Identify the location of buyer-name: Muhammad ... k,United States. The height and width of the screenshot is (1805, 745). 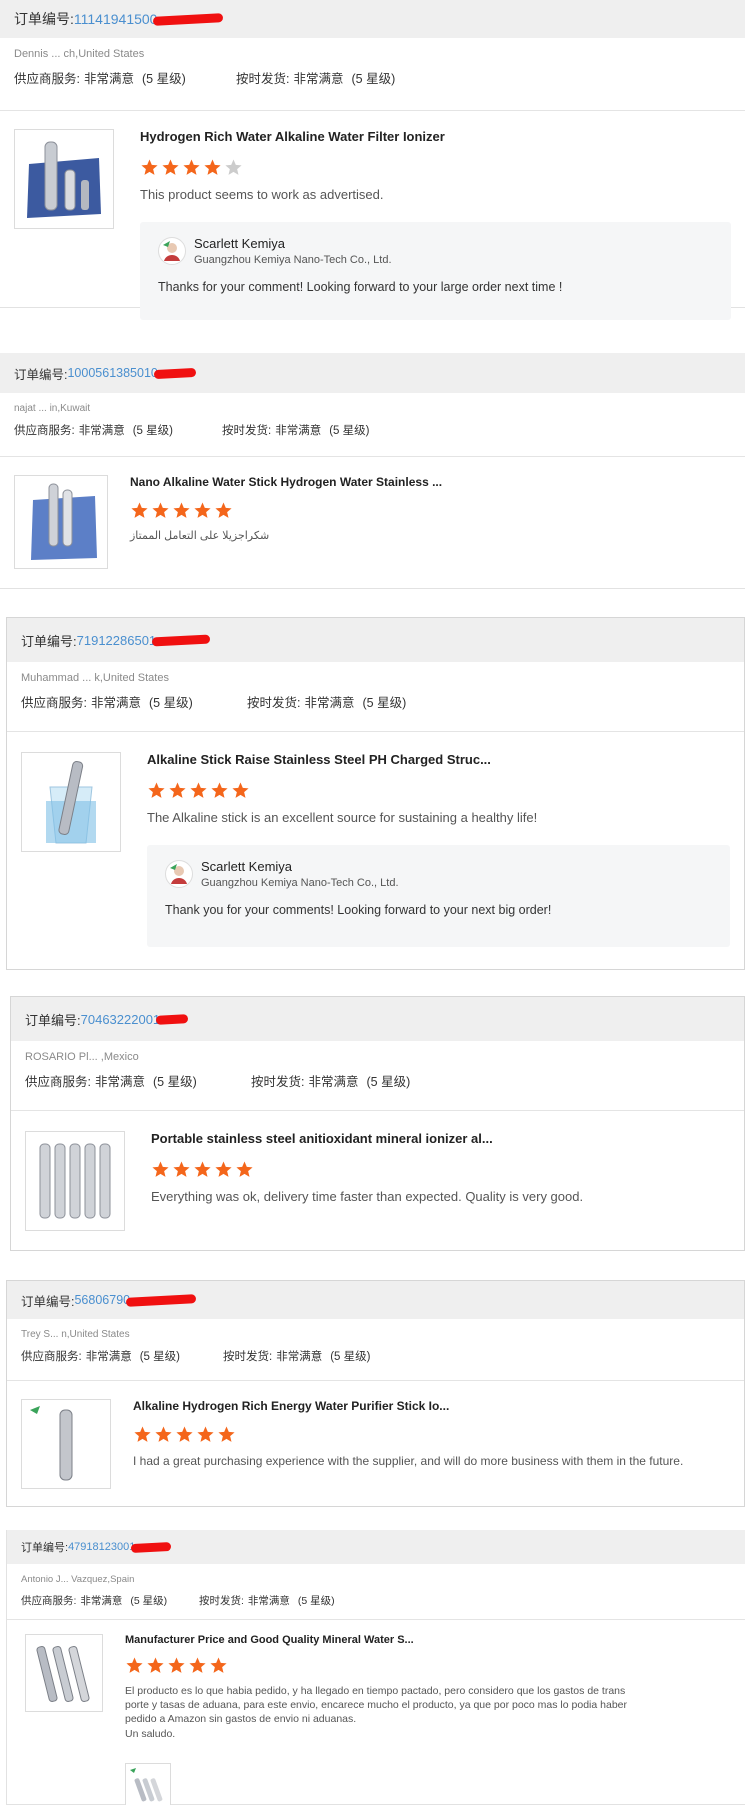
(95, 678).